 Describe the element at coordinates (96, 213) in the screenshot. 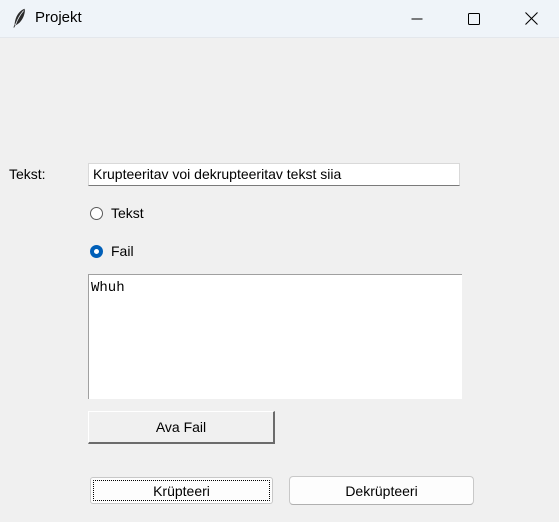

I see `radio-unchecked-icon` at that location.